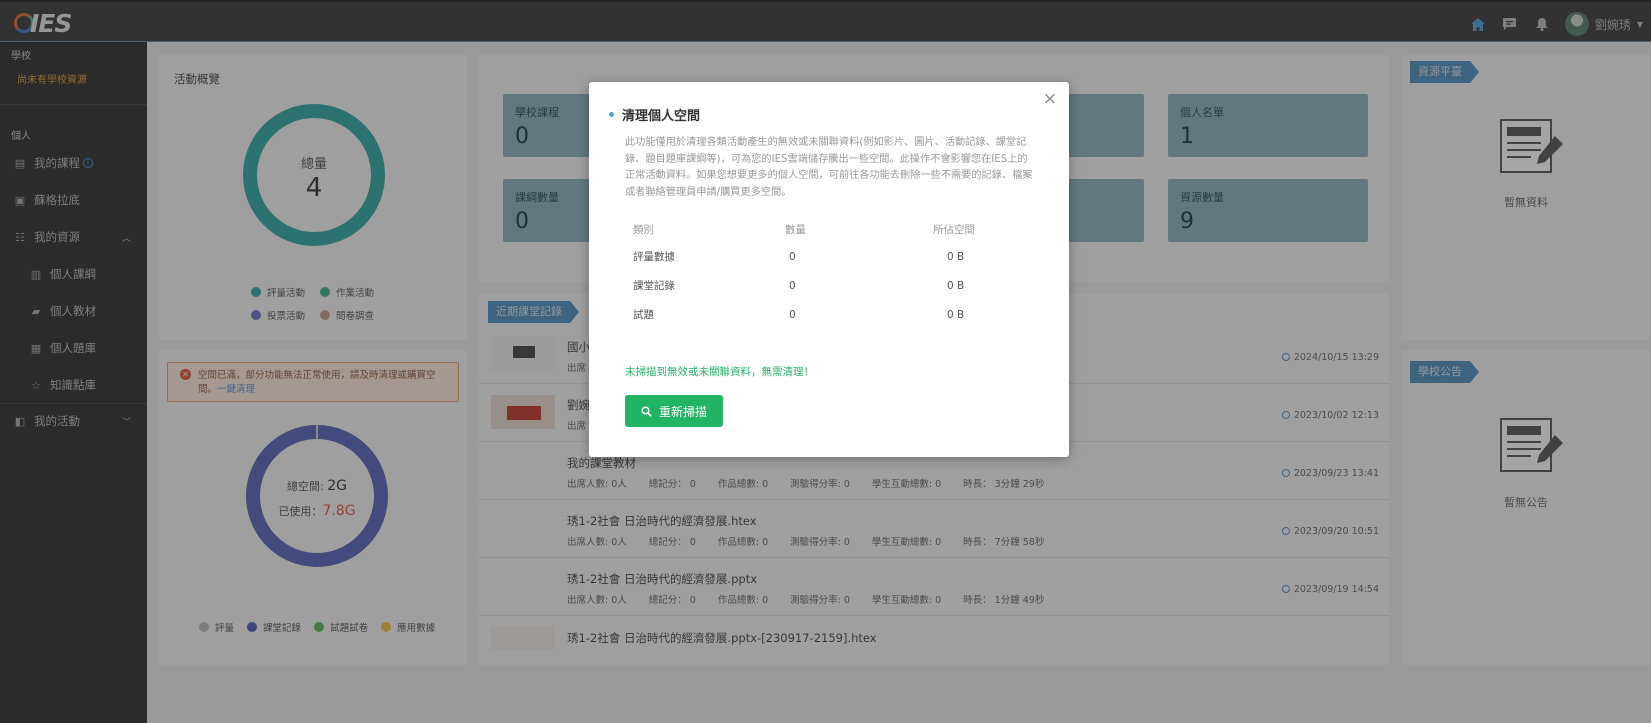 The height and width of the screenshot is (723, 1651). What do you see at coordinates (654, 286) in the screenshot?
I see `table-cell: 課堂記錄` at bounding box center [654, 286].